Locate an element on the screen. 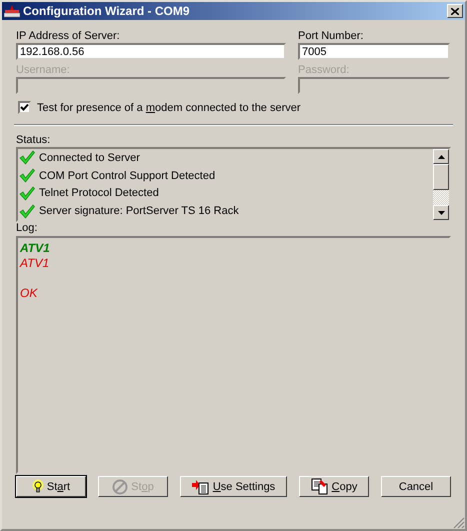  scroll-down-button is located at coordinates (441, 212).